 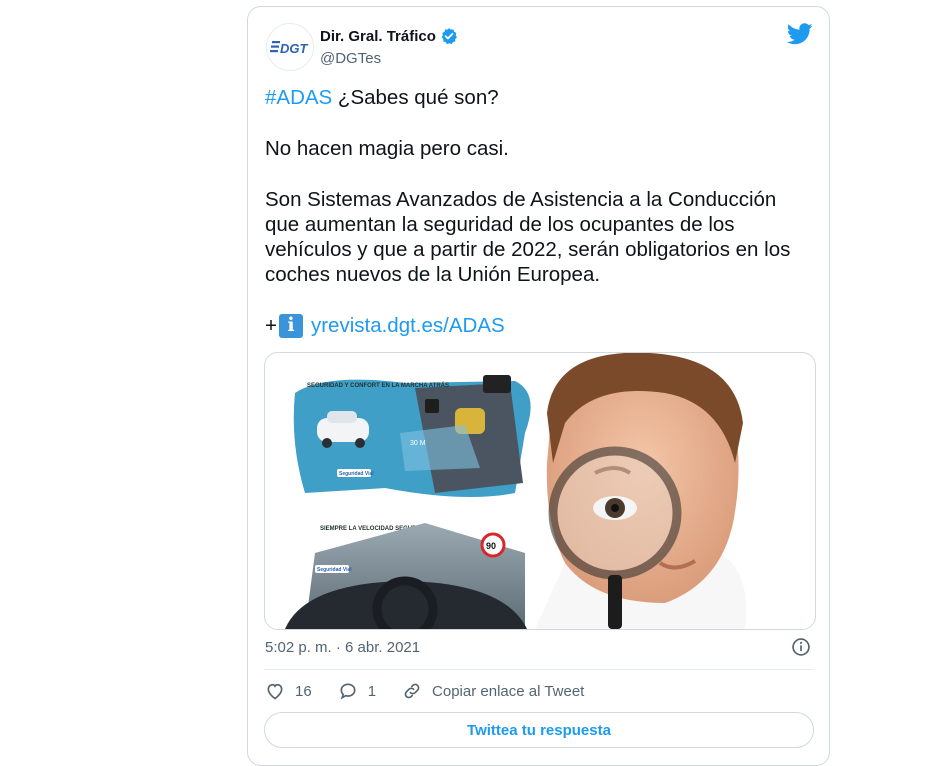 What do you see at coordinates (303, 691) in the screenshot?
I see `like-count: 16` at bounding box center [303, 691].